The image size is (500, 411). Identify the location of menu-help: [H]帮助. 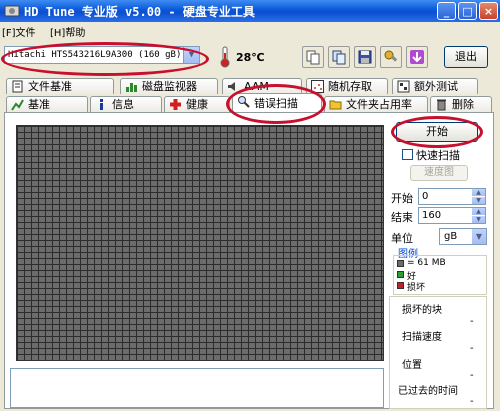
(67, 31).